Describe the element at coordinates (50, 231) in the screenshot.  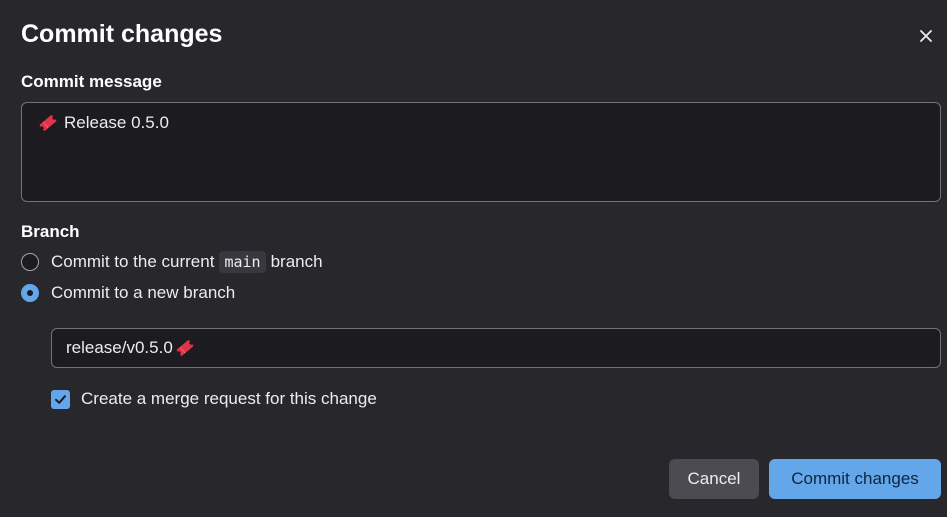
I see `branch-label: Branch` at that location.